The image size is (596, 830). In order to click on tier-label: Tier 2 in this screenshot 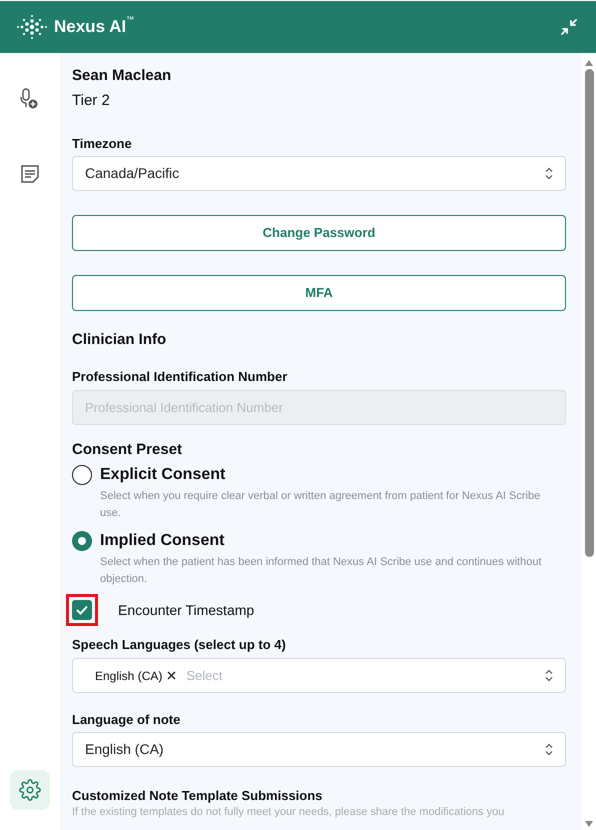, I will do `click(91, 101)`.